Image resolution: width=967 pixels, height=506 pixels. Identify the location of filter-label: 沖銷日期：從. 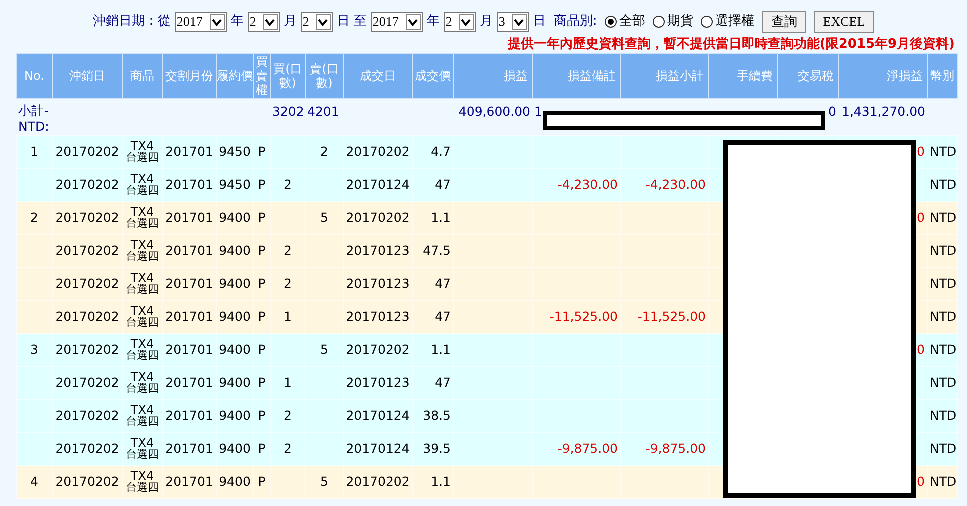
(131, 22).